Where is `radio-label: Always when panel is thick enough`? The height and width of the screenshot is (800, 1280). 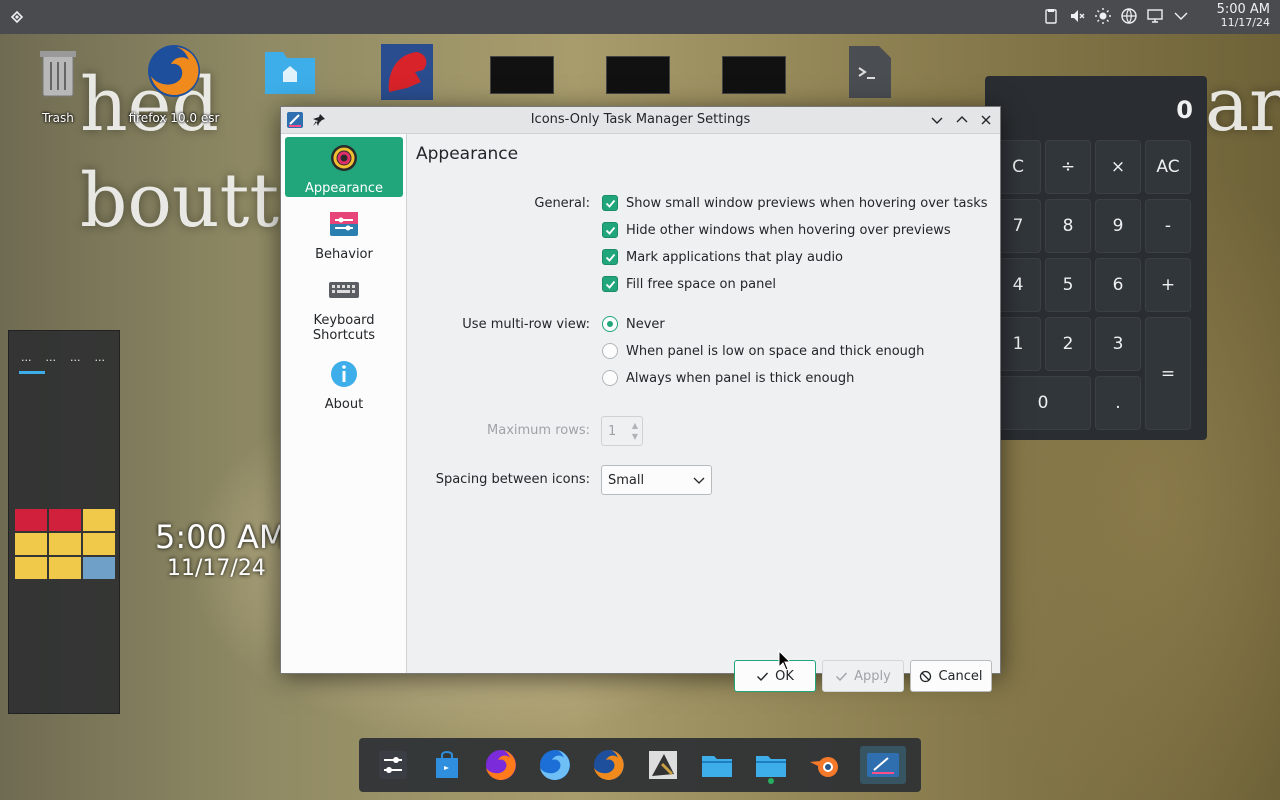 radio-label: Always when panel is thick enough is located at coordinates (740, 378).